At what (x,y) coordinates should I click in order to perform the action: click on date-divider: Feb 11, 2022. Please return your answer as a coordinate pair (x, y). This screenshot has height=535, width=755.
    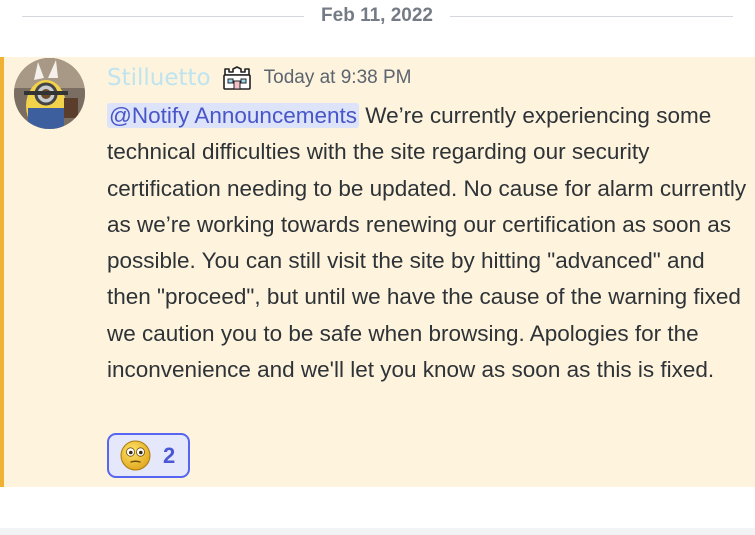
    Looking at the image, I should click on (377, 18).